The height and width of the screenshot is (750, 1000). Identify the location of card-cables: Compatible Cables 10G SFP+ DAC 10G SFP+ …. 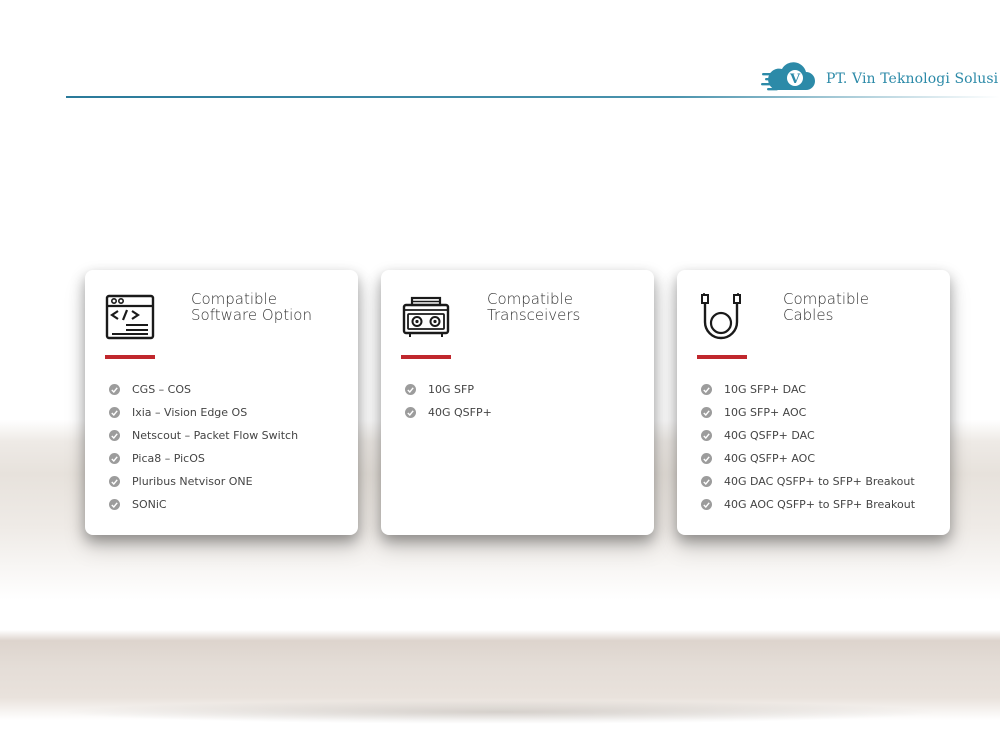
(813, 402).